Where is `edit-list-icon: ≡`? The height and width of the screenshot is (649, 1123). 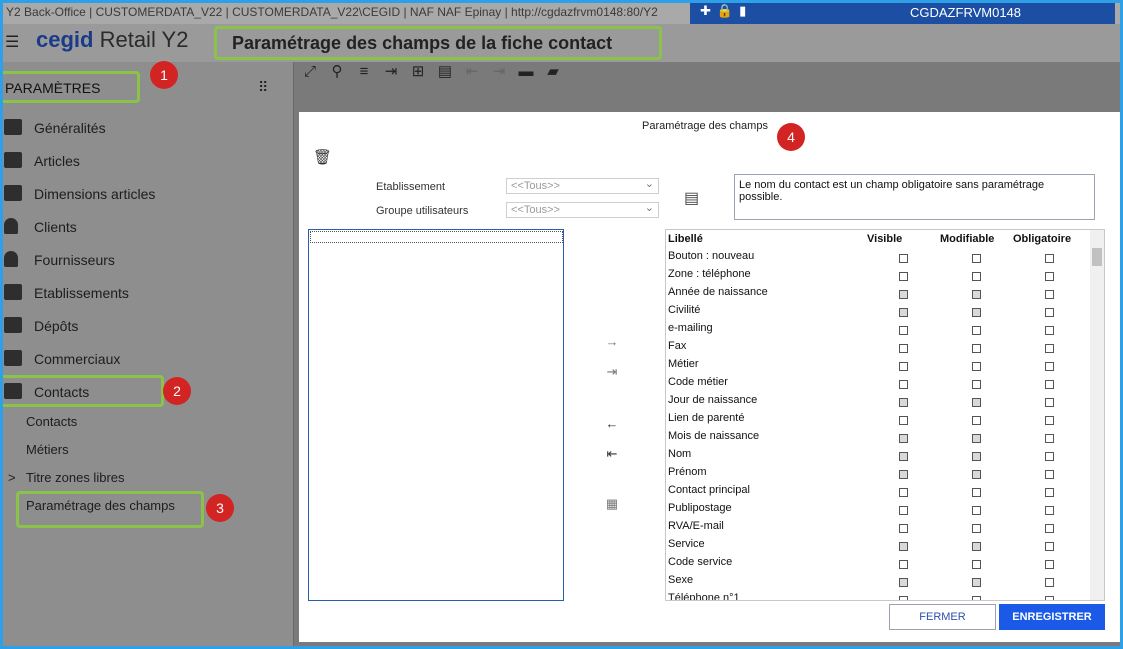 edit-list-icon: ≡ is located at coordinates (364, 73).